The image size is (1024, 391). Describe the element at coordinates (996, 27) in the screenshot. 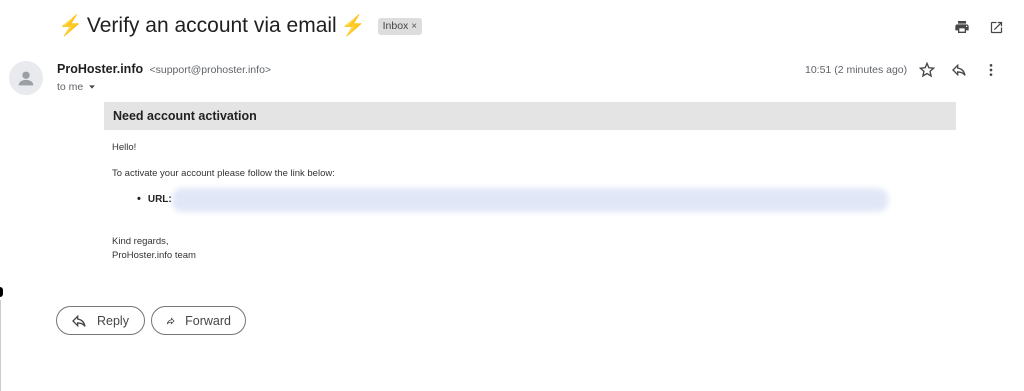

I see `open-in-new-window-icon` at that location.